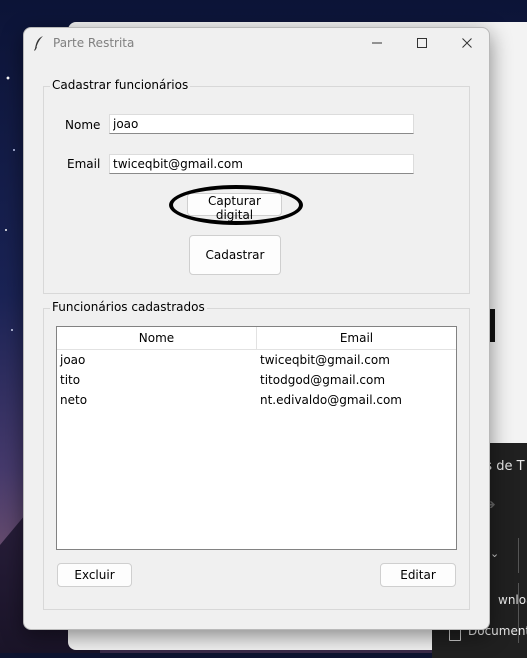 The width and height of the screenshot is (527, 658). I want to click on capture-fingerprint-button: Capturar digital, so click(234, 207).